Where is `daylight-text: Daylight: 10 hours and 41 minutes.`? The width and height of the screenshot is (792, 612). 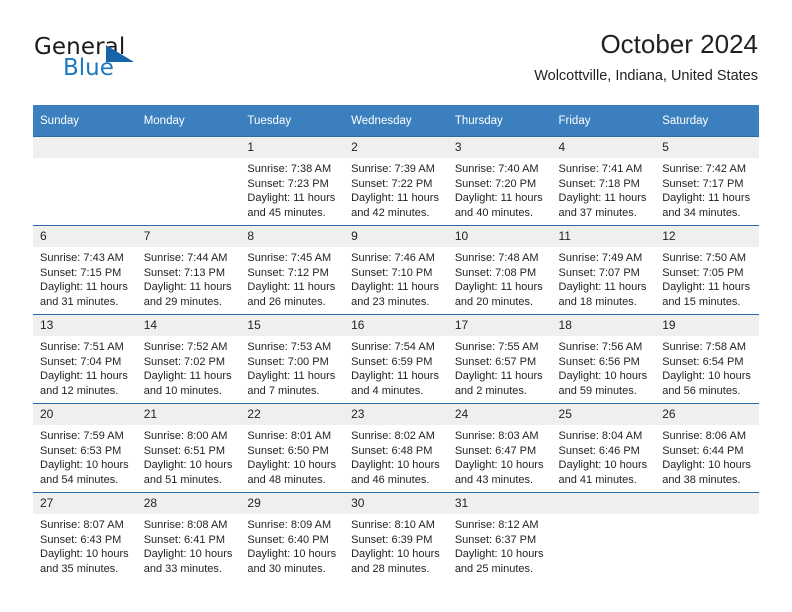
daylight-text: Daylight: 10 hours and 41 minutes. is located at coordinates (603, 472).